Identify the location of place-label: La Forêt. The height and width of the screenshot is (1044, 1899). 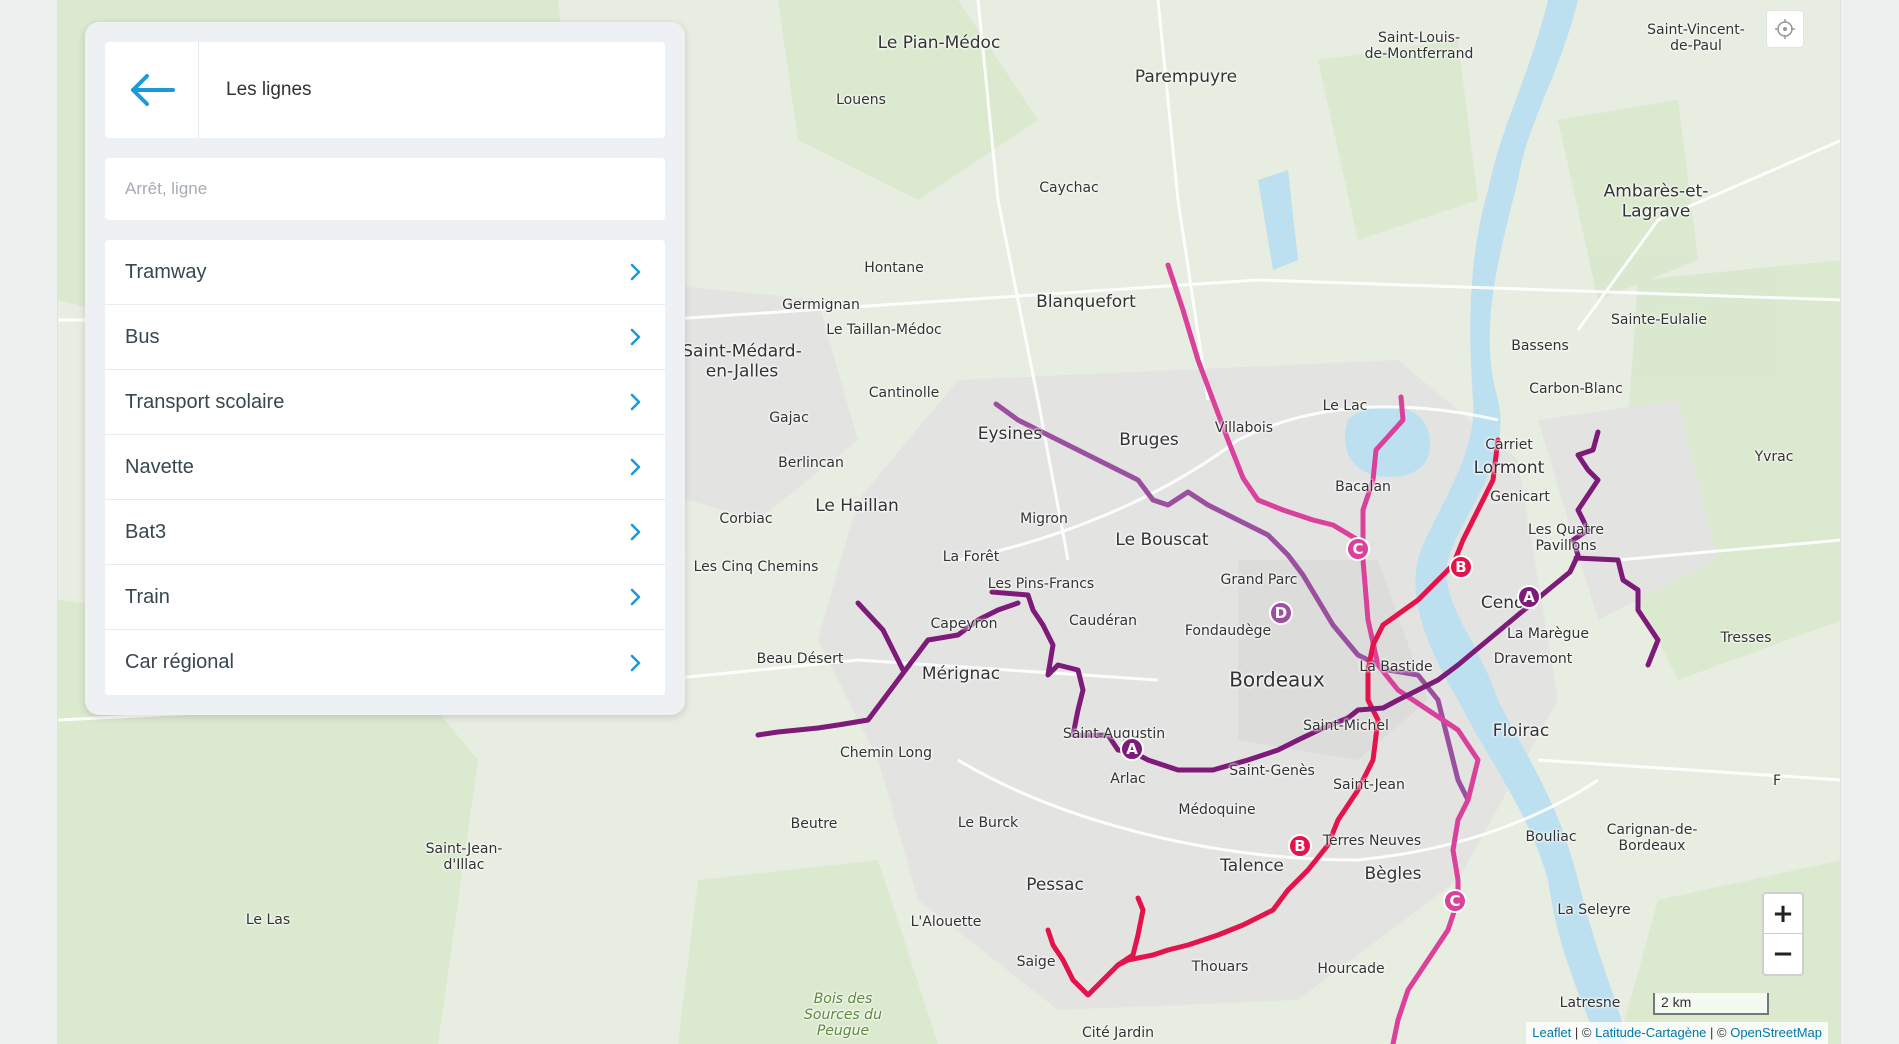
(971, 556).